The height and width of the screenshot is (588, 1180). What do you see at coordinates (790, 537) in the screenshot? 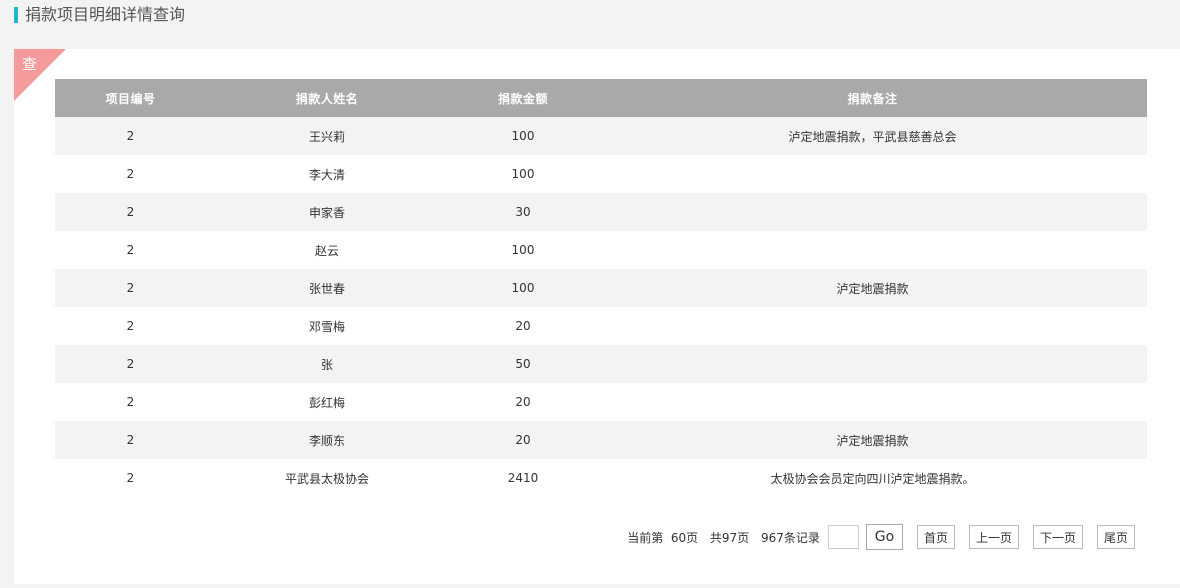
I see `total-records-text: 967条记录` at bounding box center [790, 537].